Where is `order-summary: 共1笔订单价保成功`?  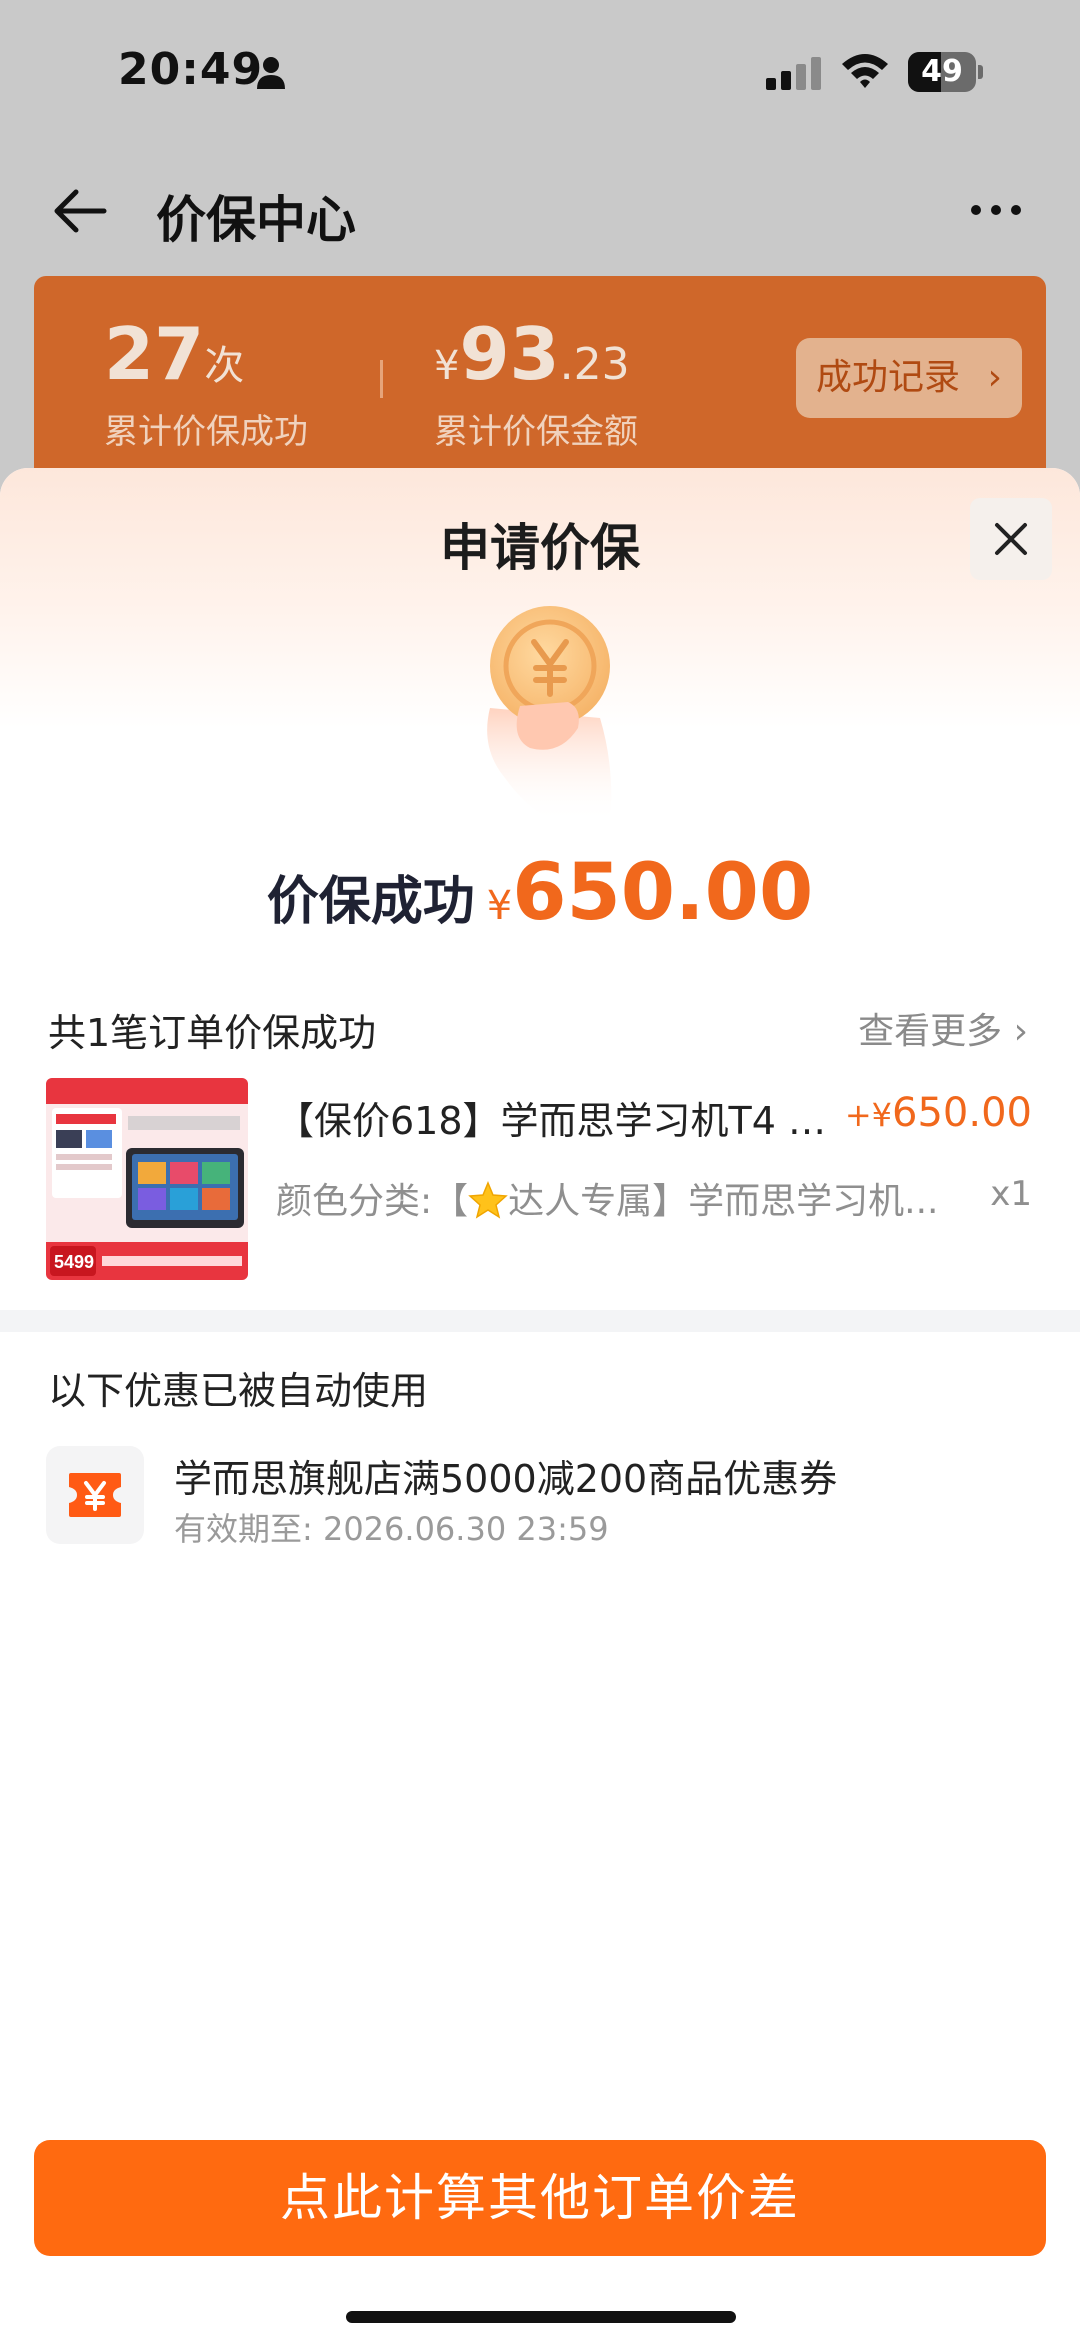
order-summary: 共1笔订单价保成功 is located at coordinates (212, 1033).